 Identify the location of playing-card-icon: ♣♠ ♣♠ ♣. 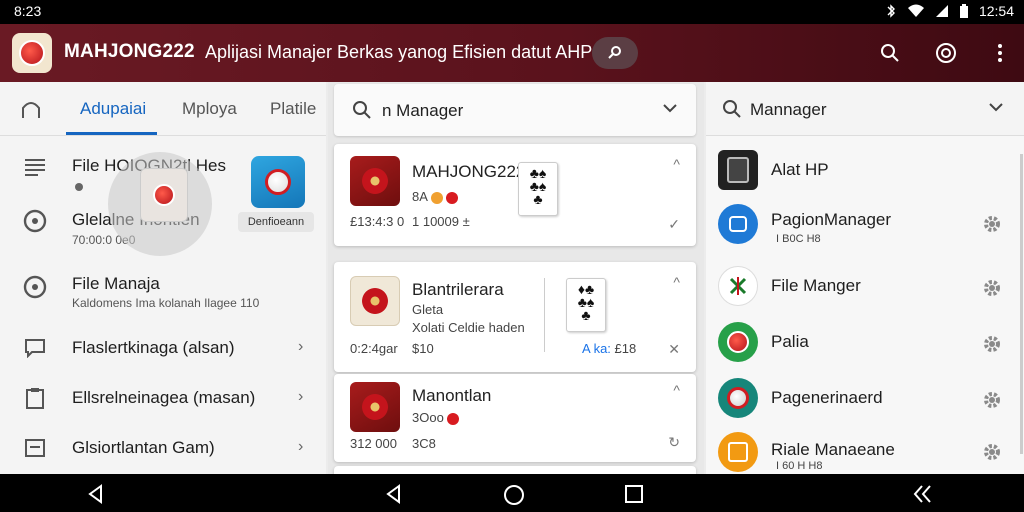
(538, 189).